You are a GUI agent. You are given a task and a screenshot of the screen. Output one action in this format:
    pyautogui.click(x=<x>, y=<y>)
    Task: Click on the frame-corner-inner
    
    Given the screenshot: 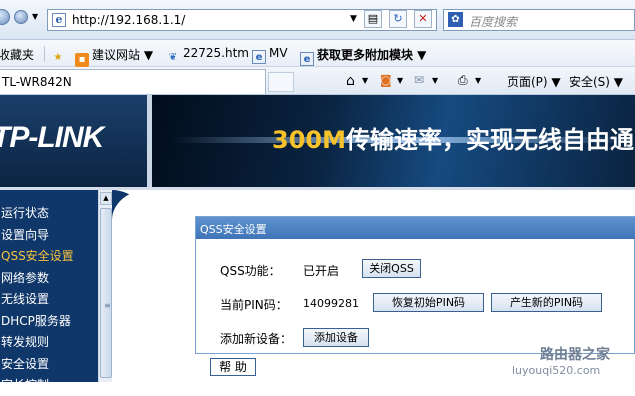 What is the action you would take?
    pyautogui.click(x=130, y=286)
    